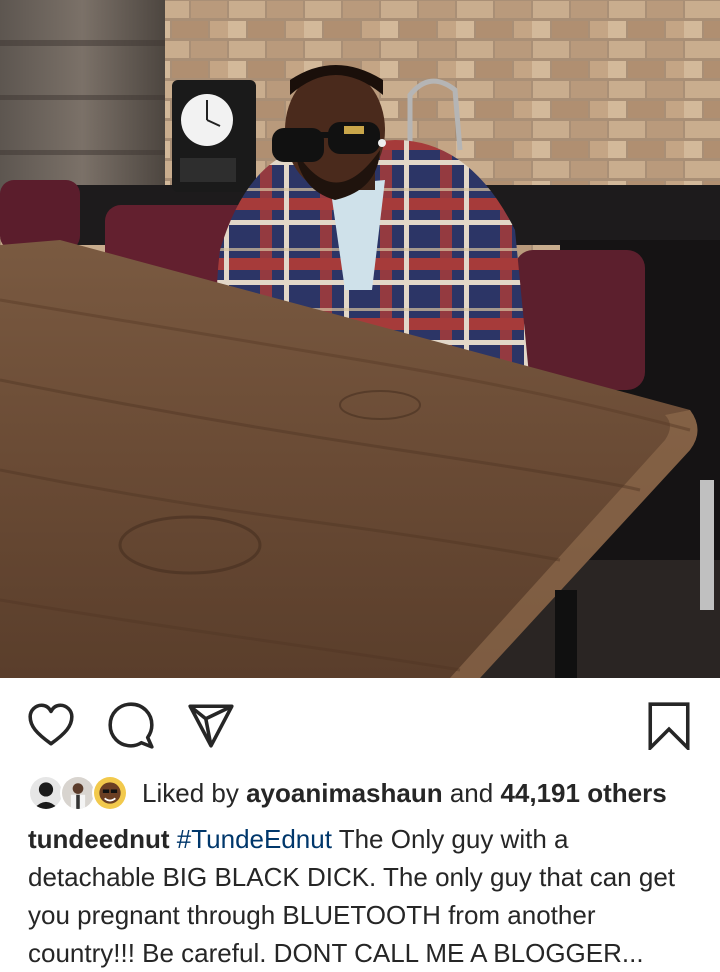 This screenshot has height=972, width=720. What do you see at coordinates (99, 839) in the screenshot?
I see `caption-username: tundeednut` at bounding box center [99, 839].